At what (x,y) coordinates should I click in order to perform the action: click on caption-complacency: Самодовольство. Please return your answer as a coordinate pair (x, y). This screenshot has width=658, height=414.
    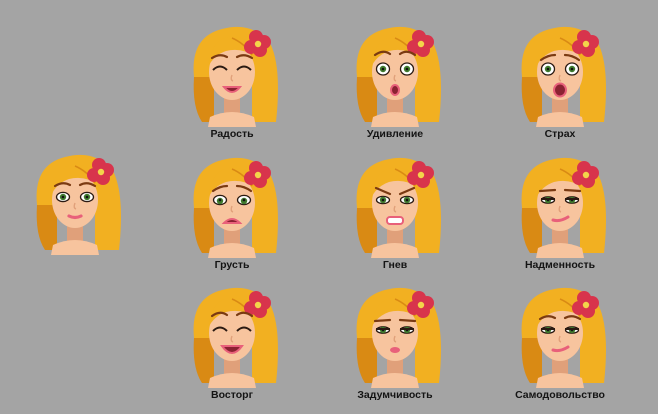
    Looking at the image, I should click on (560, 395).